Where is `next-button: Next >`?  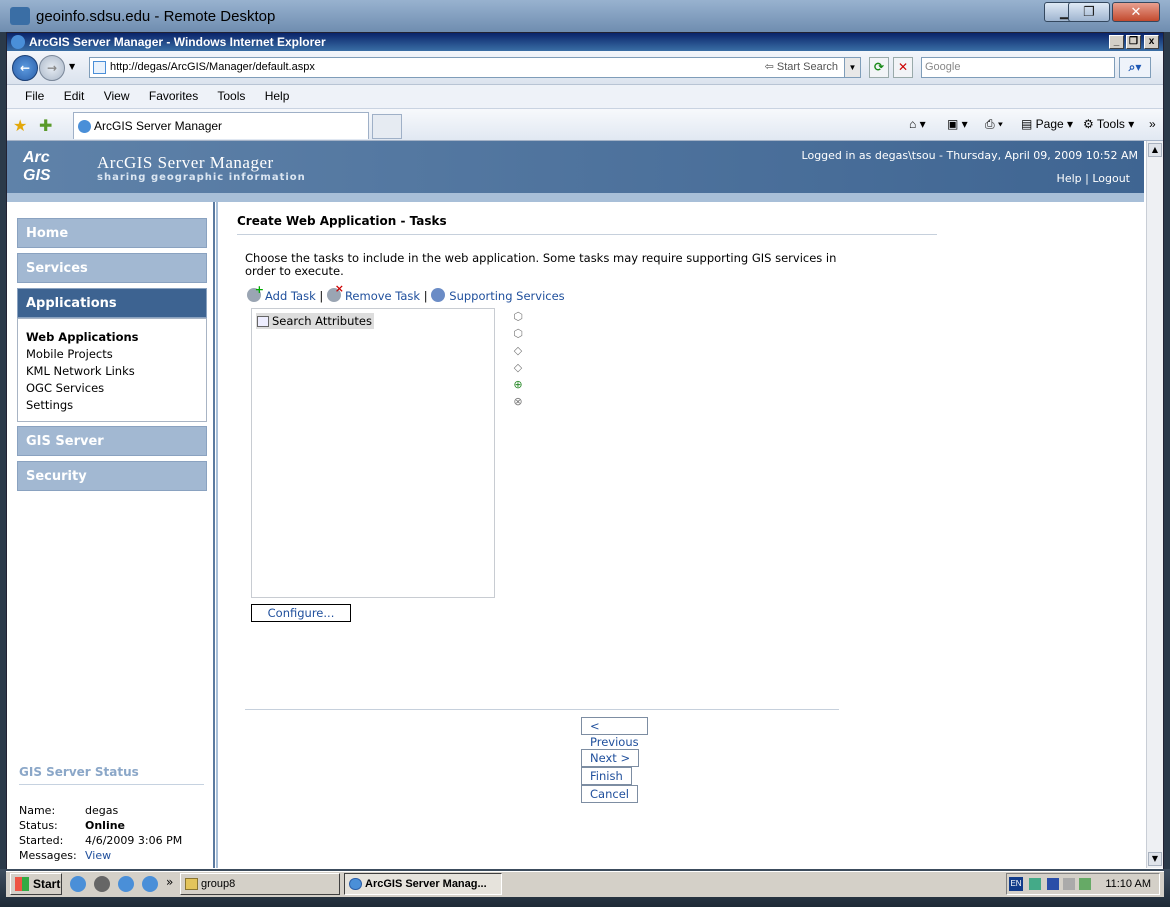 next-button: Next > is located at coordinates (610, 758).